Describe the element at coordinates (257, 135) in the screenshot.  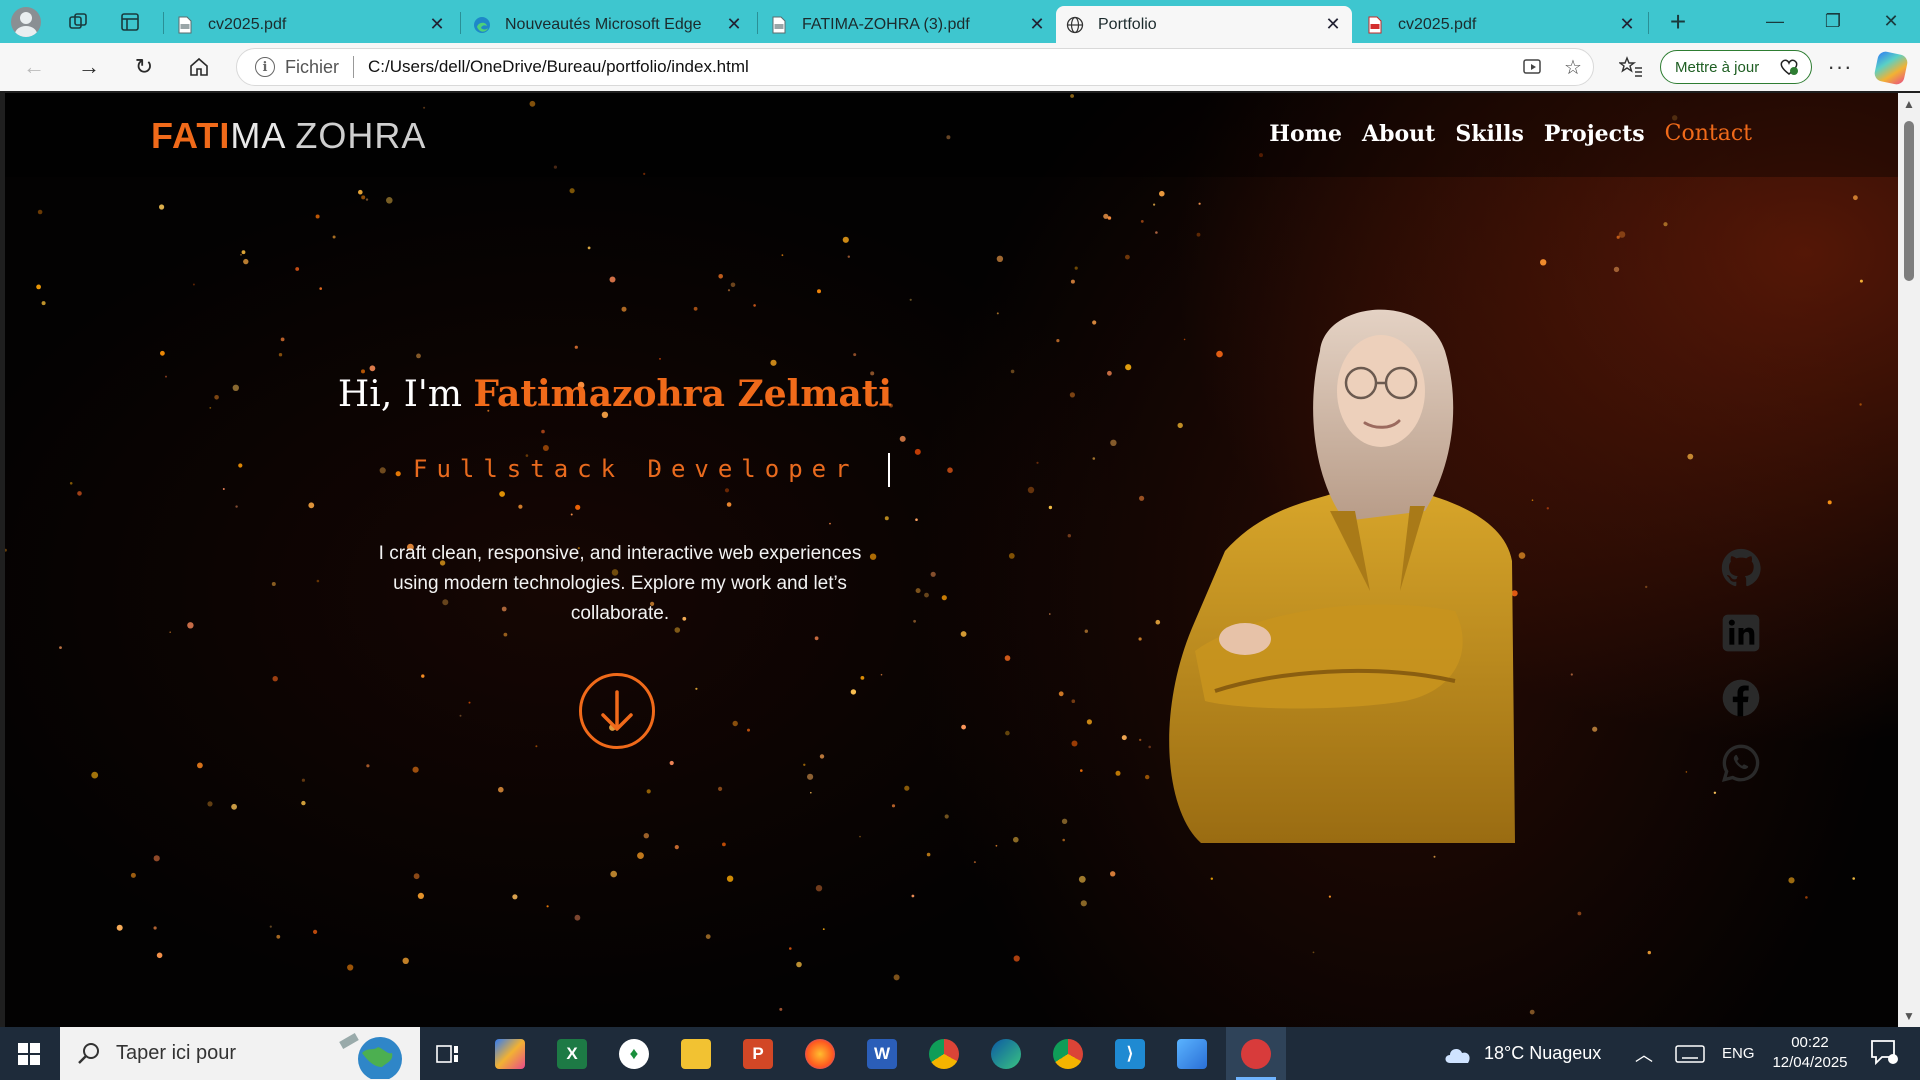
I see `logo-part-white: MA` at that location.